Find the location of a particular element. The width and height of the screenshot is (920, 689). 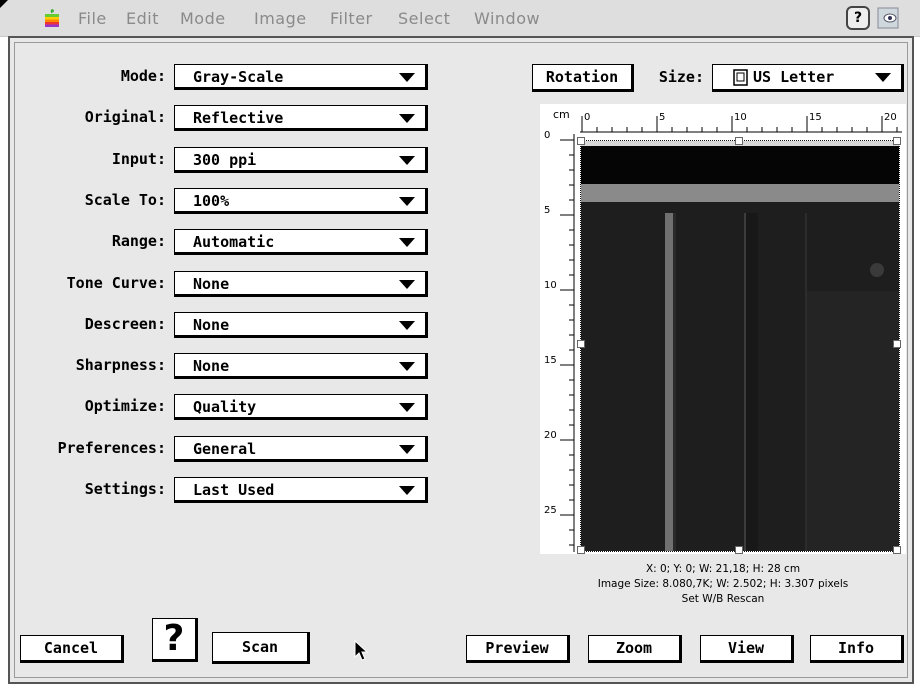

selection-coordinates: X: 0; Y: 0; W: 21,18; H: 28 cm is located at coordinates (723, 569).